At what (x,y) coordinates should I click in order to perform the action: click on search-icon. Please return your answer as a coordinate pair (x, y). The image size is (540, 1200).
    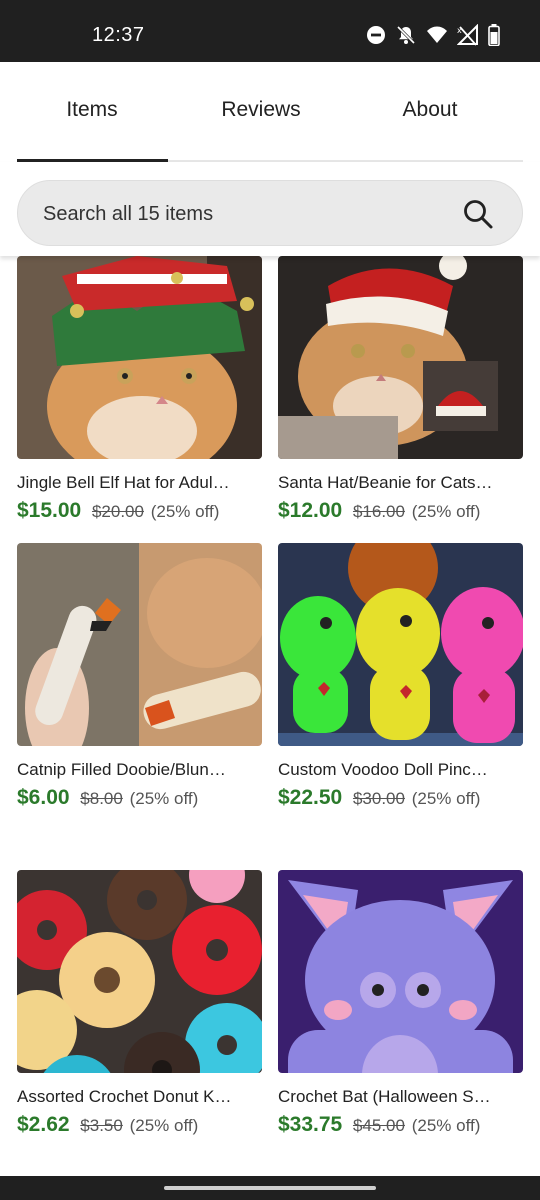
    Looking at the image, I should click on (478, 216).